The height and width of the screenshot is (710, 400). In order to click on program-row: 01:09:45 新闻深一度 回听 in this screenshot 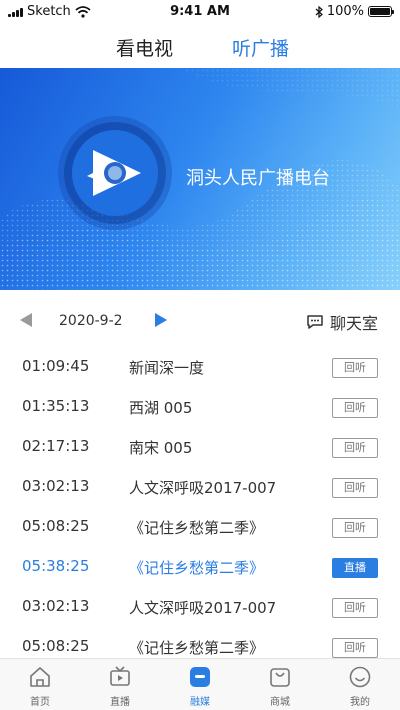, I will do `click(200, 368)`.